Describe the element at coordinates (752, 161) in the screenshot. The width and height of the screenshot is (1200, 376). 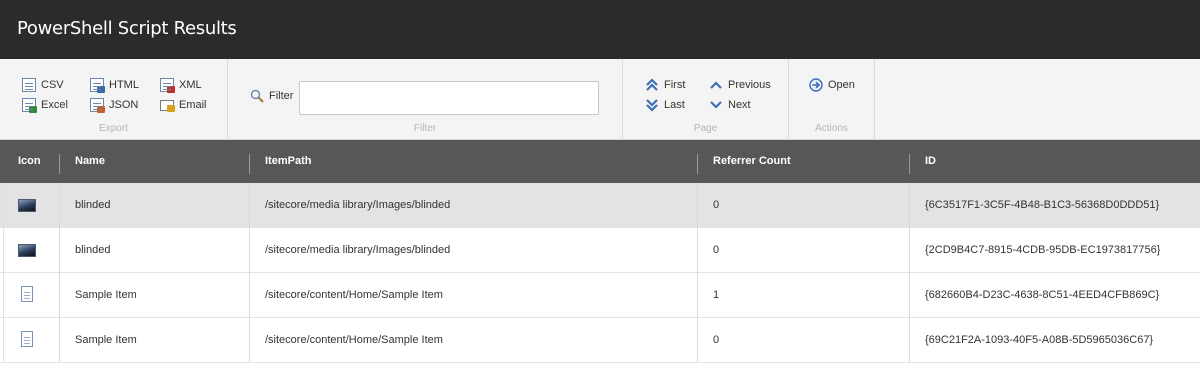
I see `column-header-referrer-count: Referrer Count` at that location.